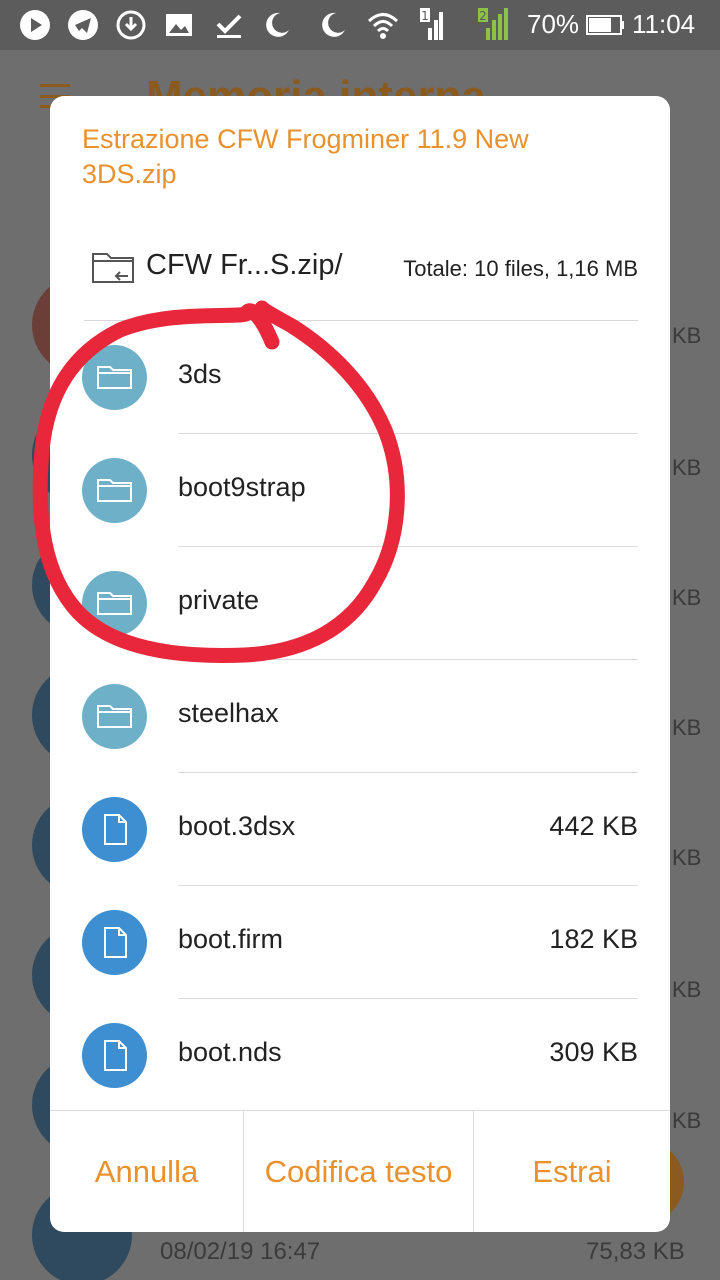  Describe the element at coordinates (593, 1052) in the screenshot. I see `item-size: 309 KB` at that location.